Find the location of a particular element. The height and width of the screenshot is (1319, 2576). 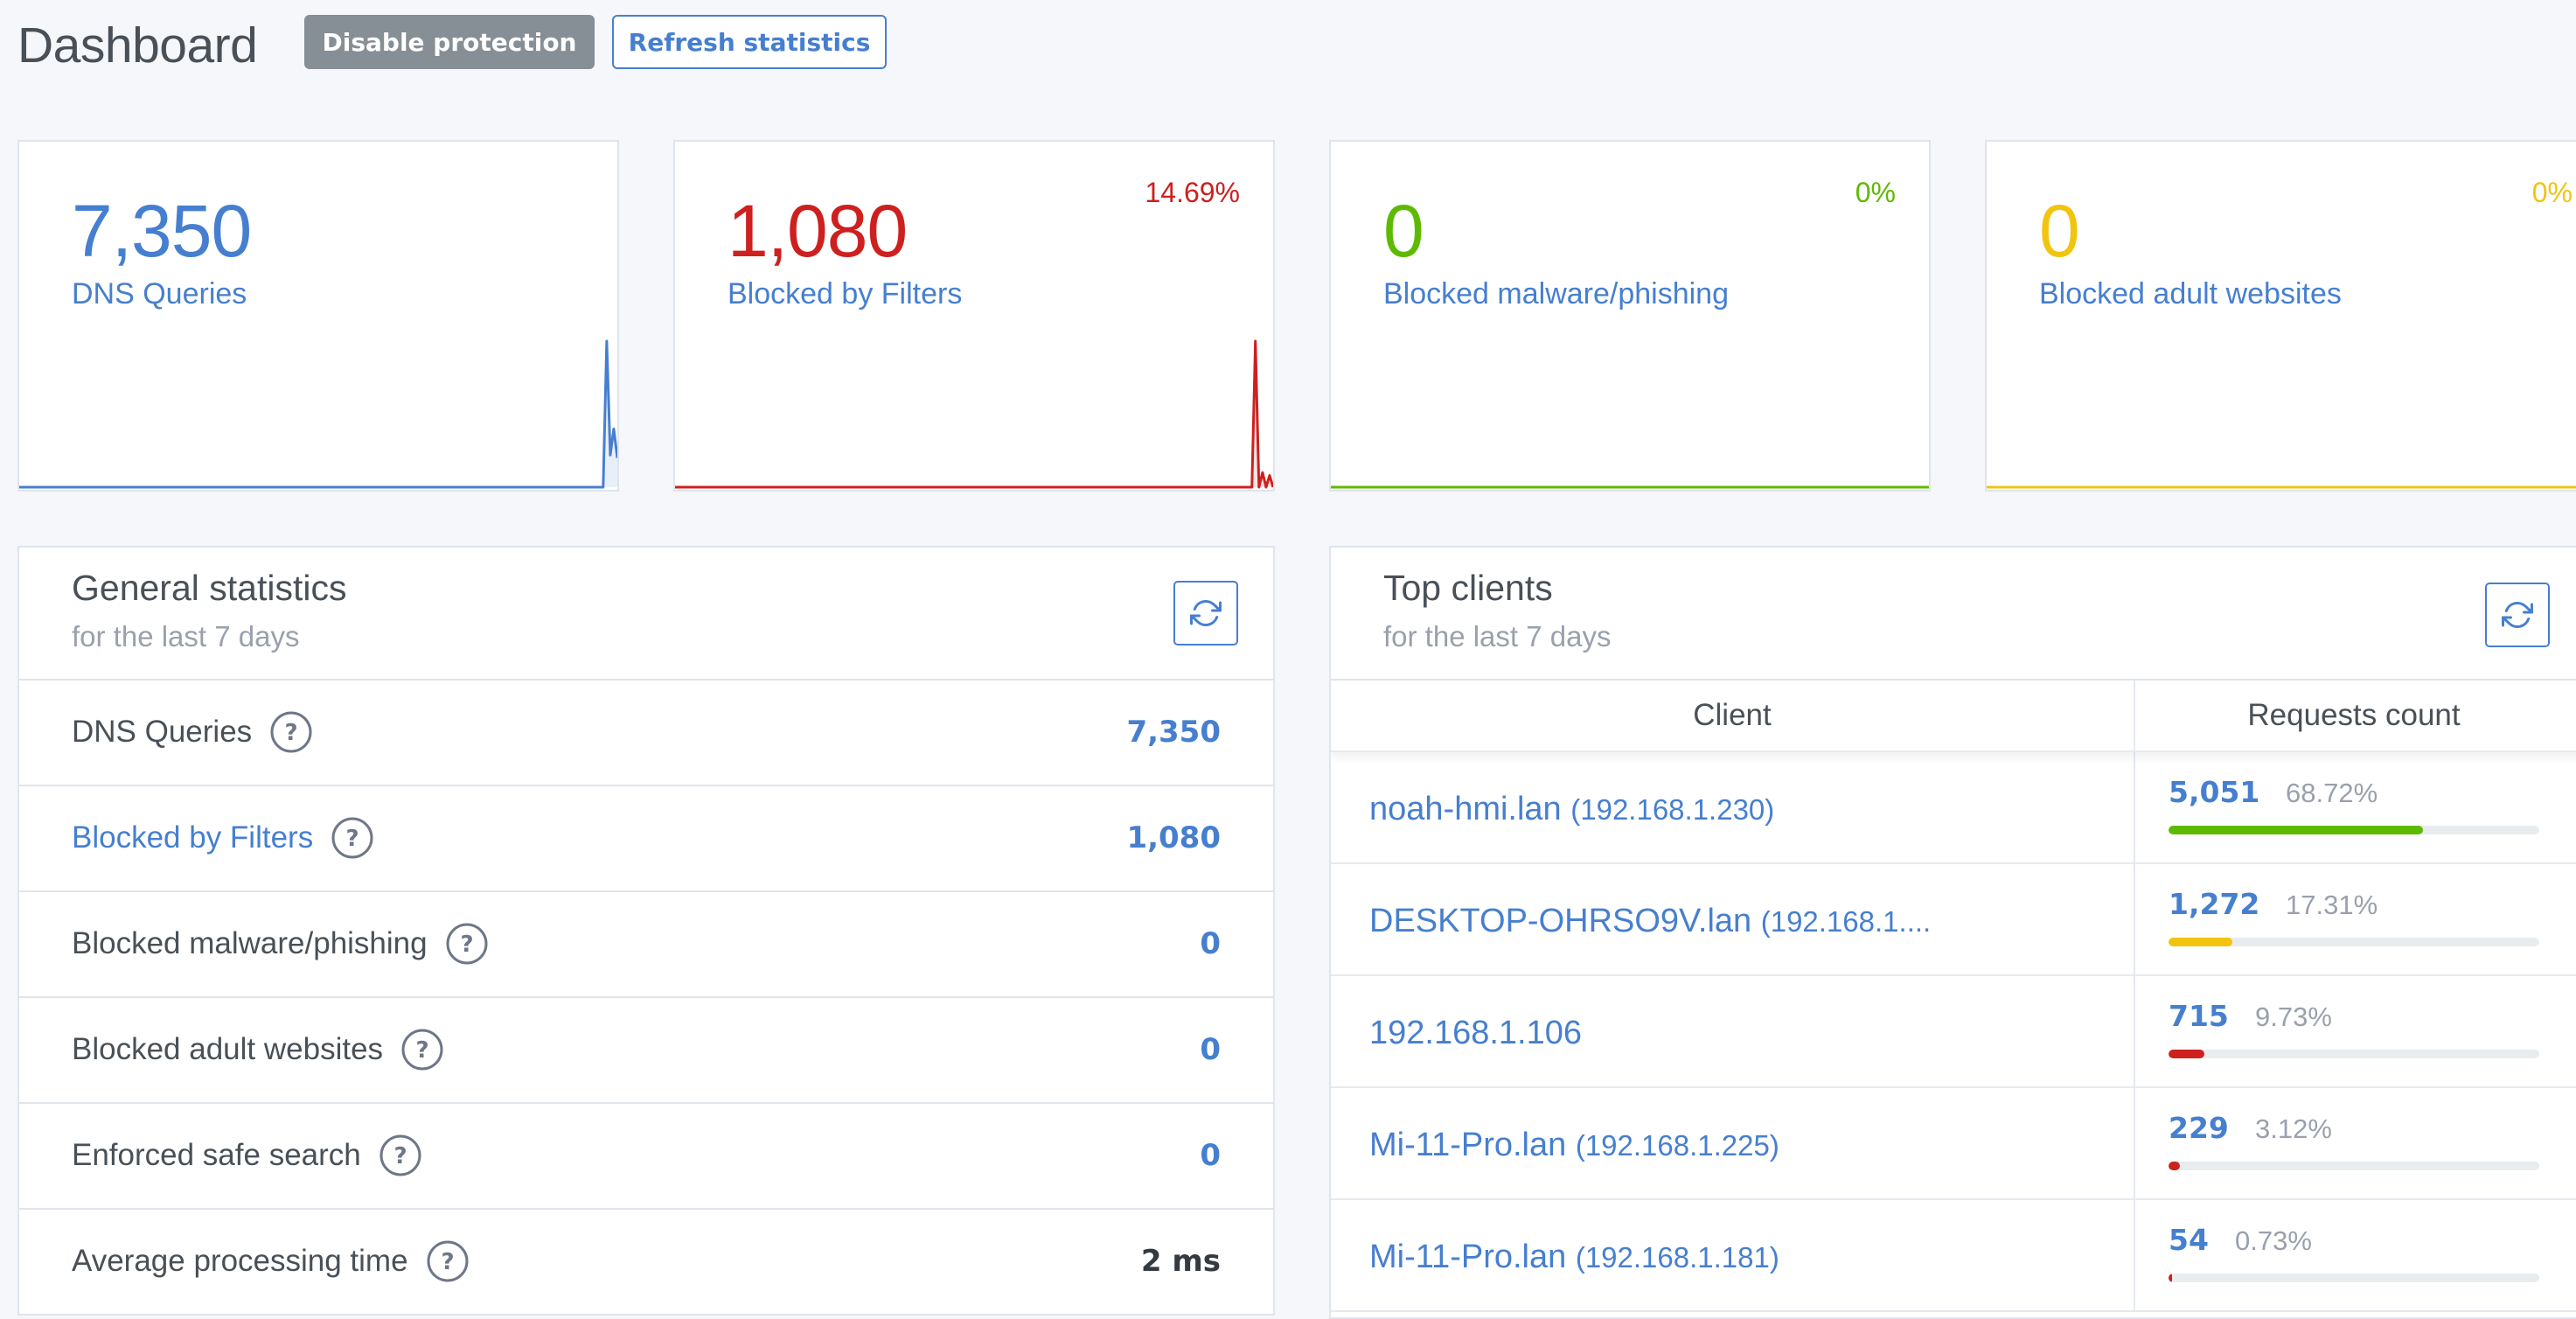

column-header-client: Client is located at coordinates (1732, 715).